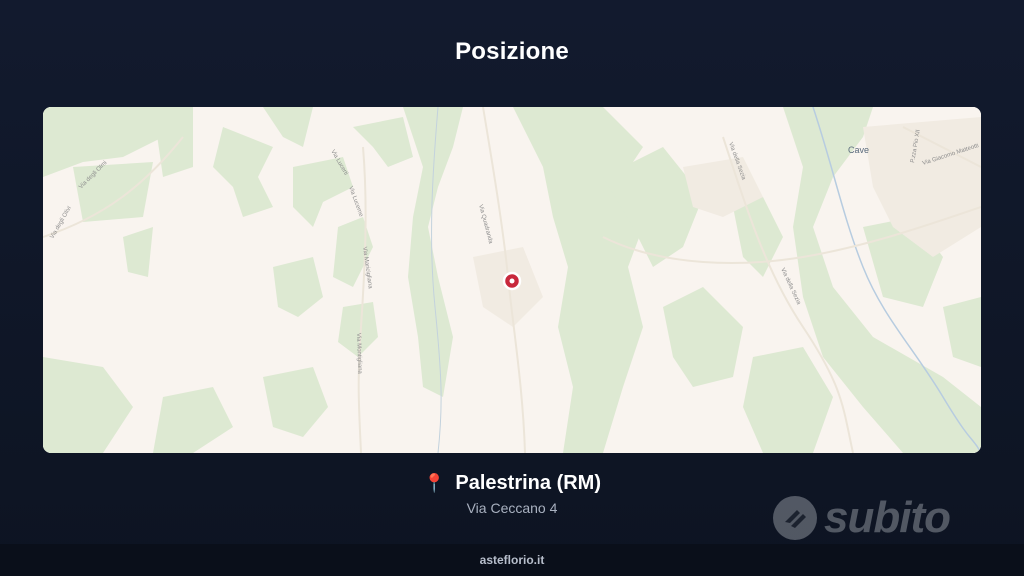 Image resolution: width=1024 pixels, height=576 pixels. What do you see at coordinates (512, 51) in the screenshot?
I see `page-title: Posizione` at bounding box center [512, 51].